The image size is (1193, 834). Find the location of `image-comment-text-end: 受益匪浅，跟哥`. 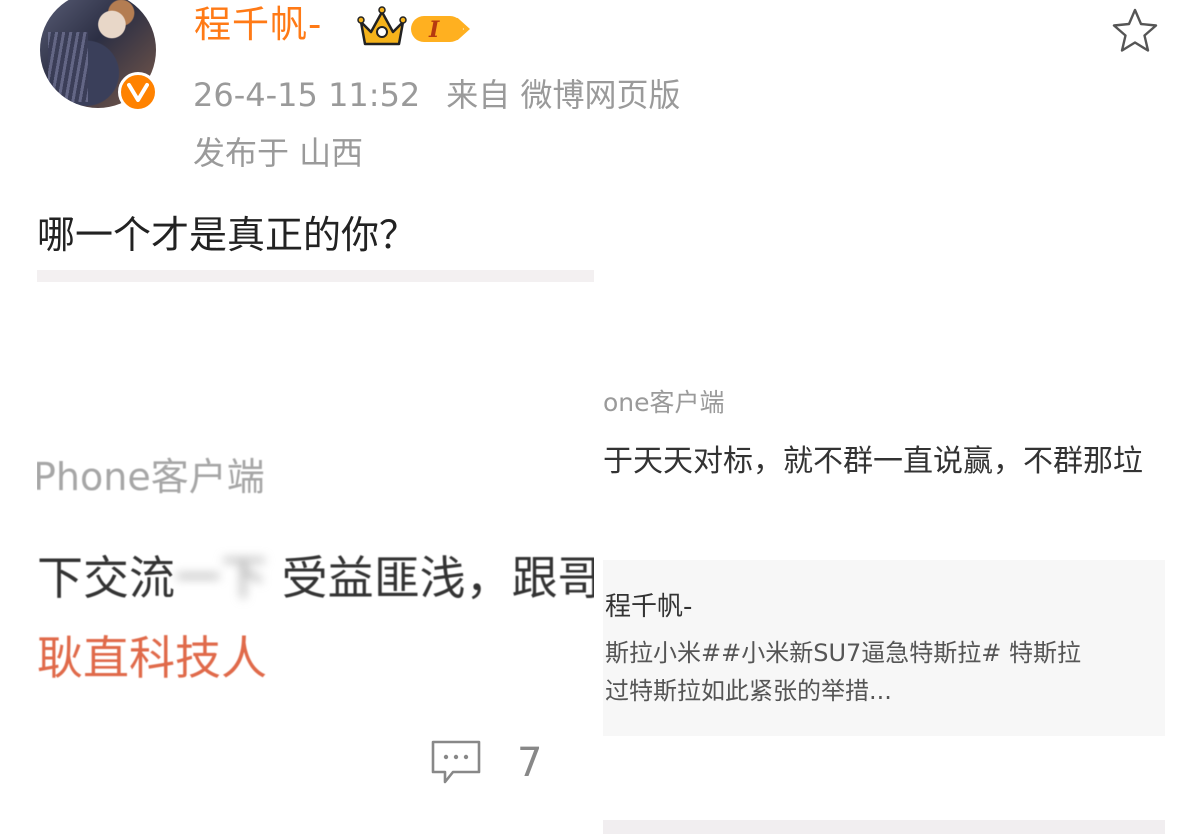

image-comment-text-end: 受益匪浅，跟哥 is located at coordinates (437, 578).